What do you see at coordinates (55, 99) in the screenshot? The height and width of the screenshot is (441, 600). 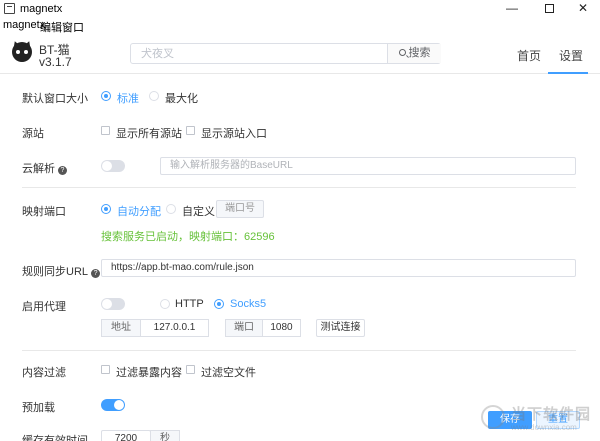 I see `window-size-label: 默认窗口大小` at bounding box center [55, 99].